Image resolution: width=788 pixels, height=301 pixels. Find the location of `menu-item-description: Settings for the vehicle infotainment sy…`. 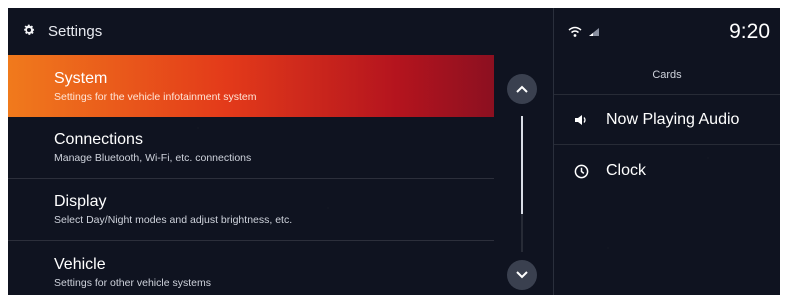

menu-item-description: Settings for the vehicle infotainment sy… is located at coordinates (155, 96).